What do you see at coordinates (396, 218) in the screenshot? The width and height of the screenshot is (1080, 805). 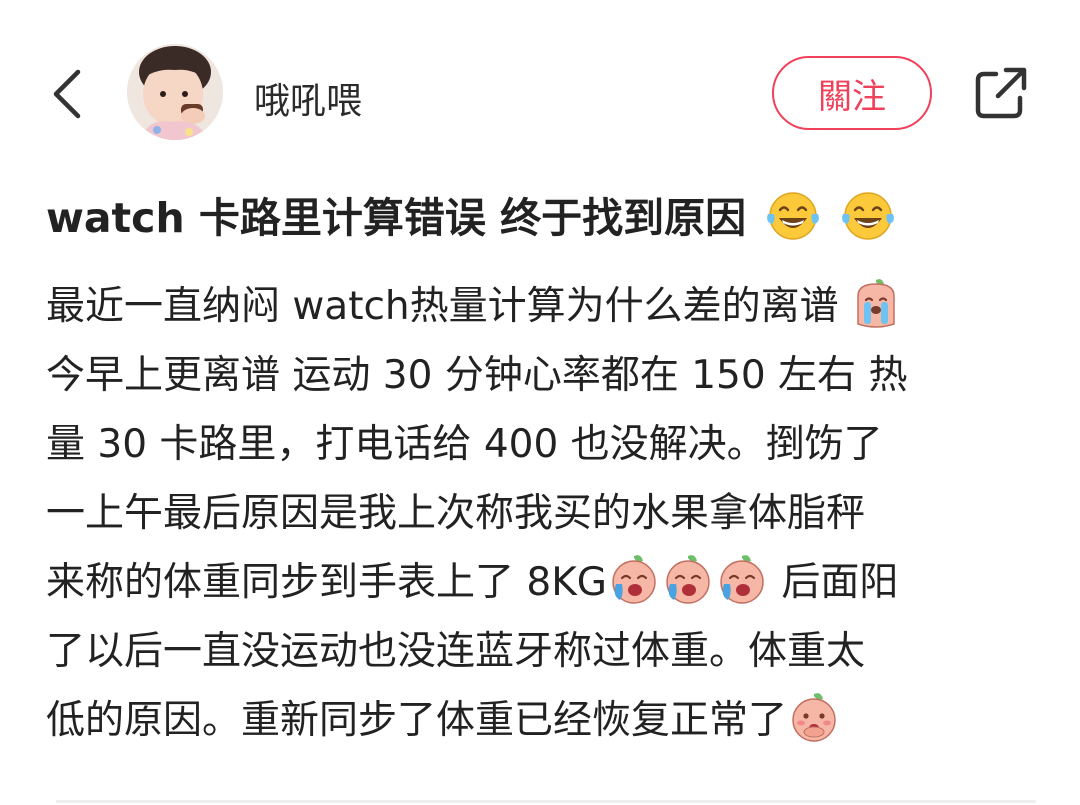 I see `post-title-text: watch 卡路里计算错误 终于找到原因` at bounding box center [396, 218].